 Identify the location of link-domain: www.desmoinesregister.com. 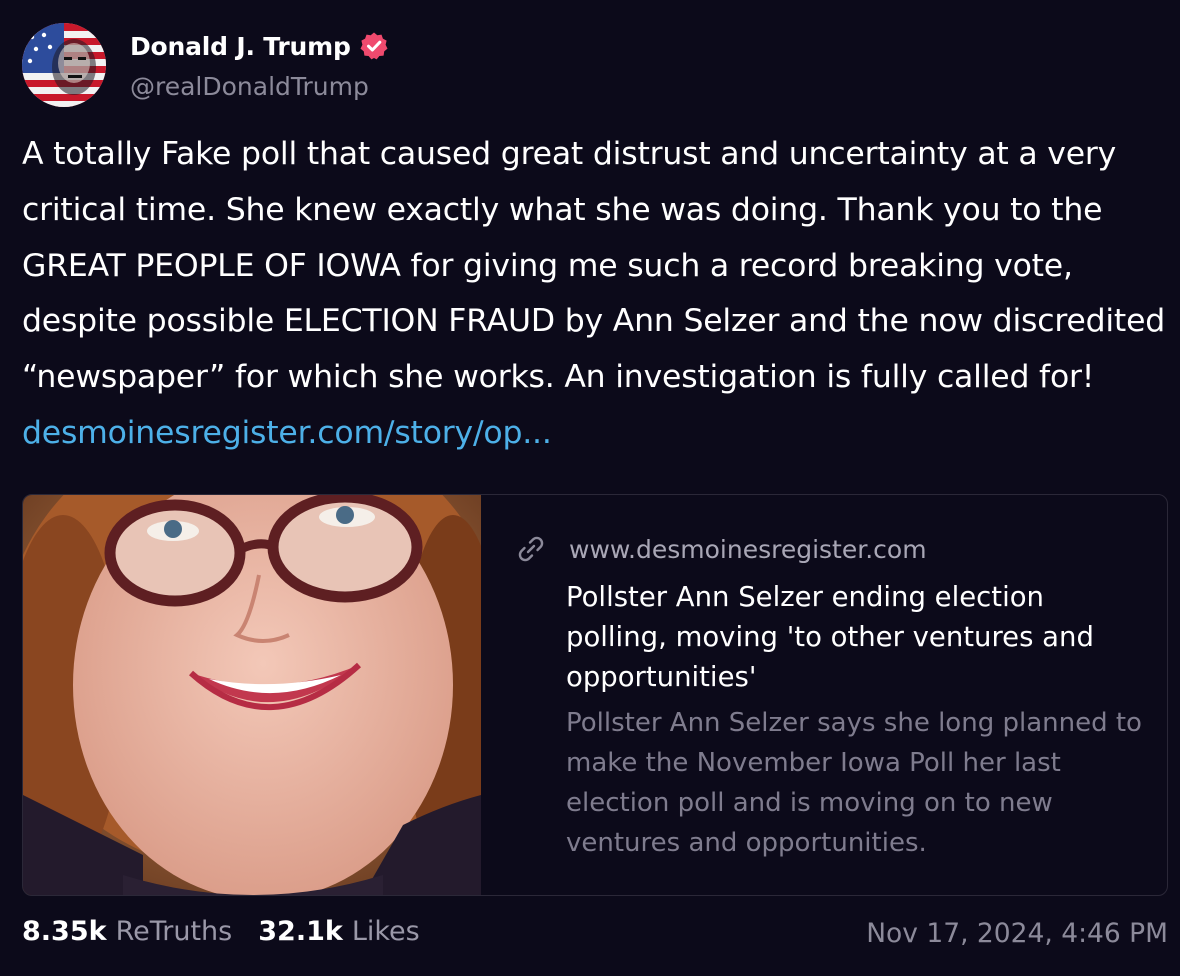
(748, 549).